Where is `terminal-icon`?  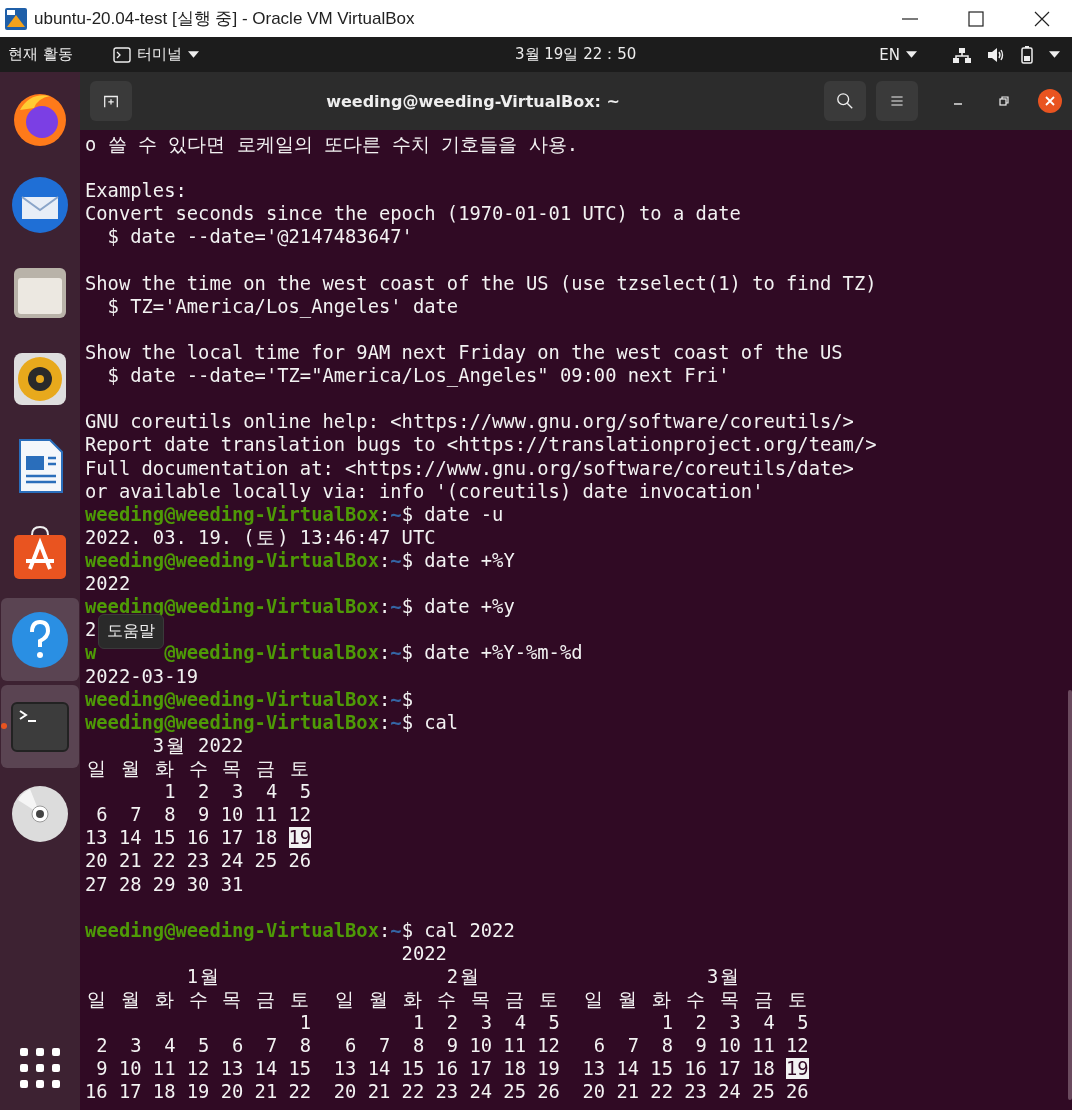 terminal-icon is located at coordinates (121, 54).